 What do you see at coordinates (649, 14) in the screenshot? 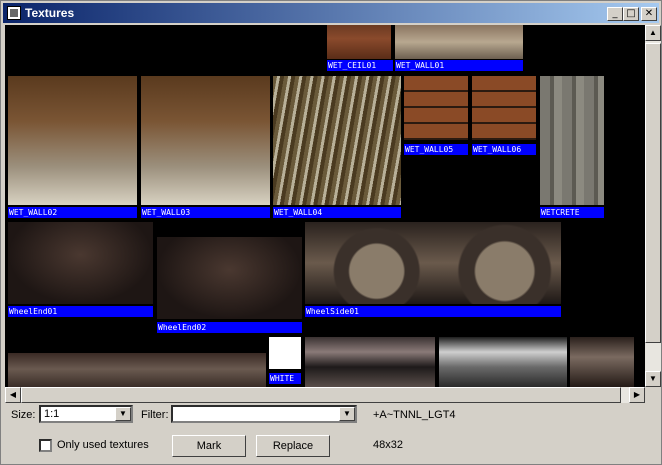
I see `close-button: ✕` at bounding box center [649, 14].